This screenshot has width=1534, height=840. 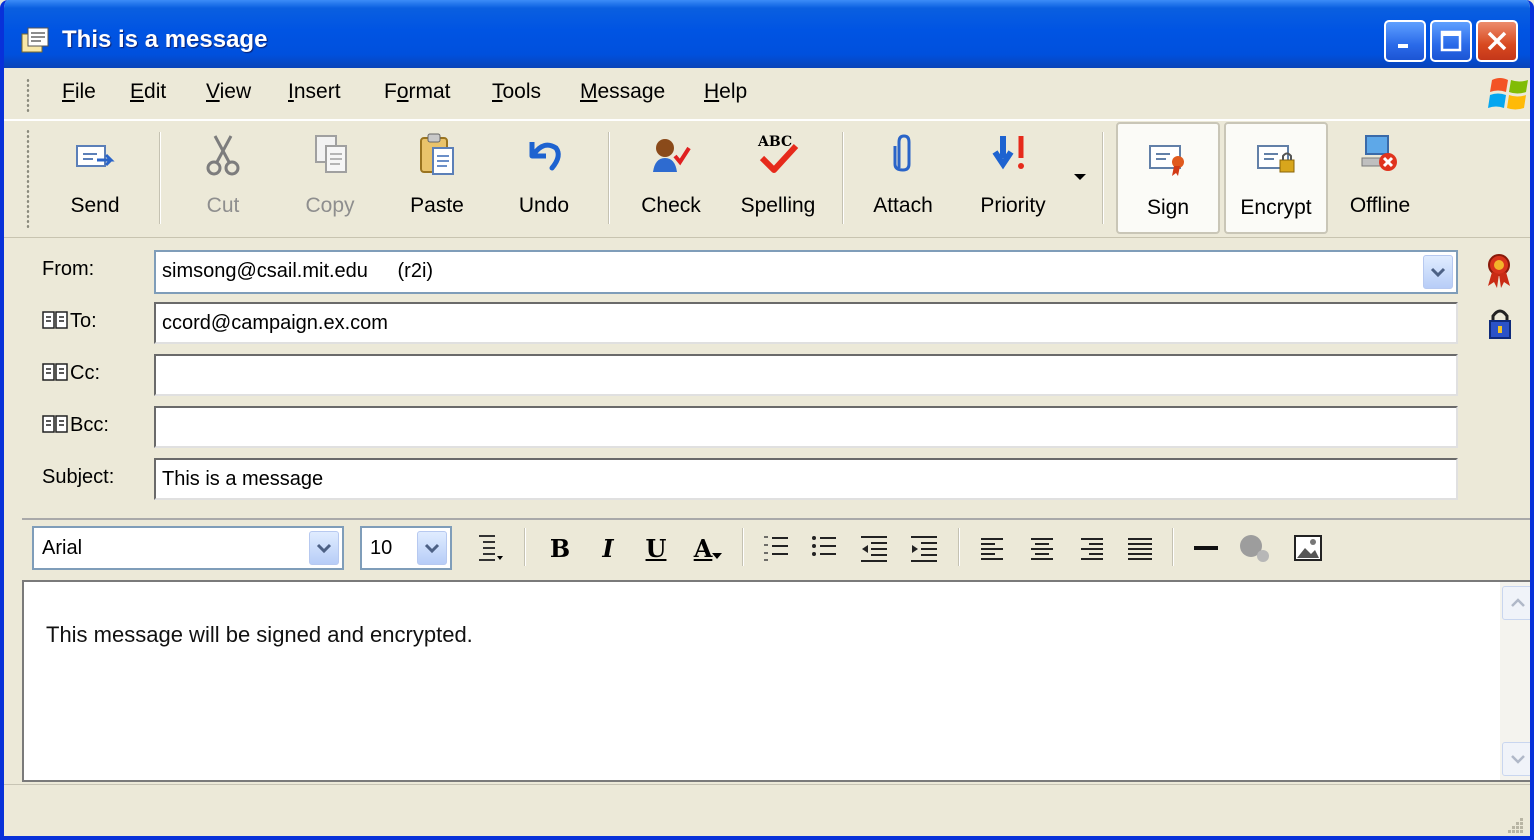 I want to click on cut-label: Cut, so click(x=223, y=205).